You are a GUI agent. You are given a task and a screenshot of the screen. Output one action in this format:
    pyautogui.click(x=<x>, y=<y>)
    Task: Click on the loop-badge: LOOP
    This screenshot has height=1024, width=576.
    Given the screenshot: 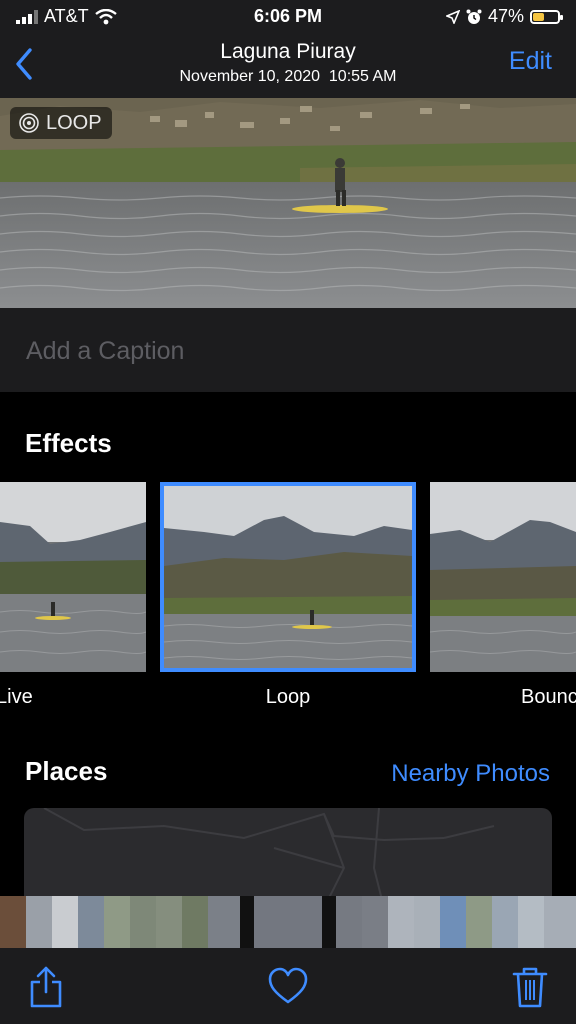 What is the action you would take?
    pyautogui.click(x=61, y=123)
    